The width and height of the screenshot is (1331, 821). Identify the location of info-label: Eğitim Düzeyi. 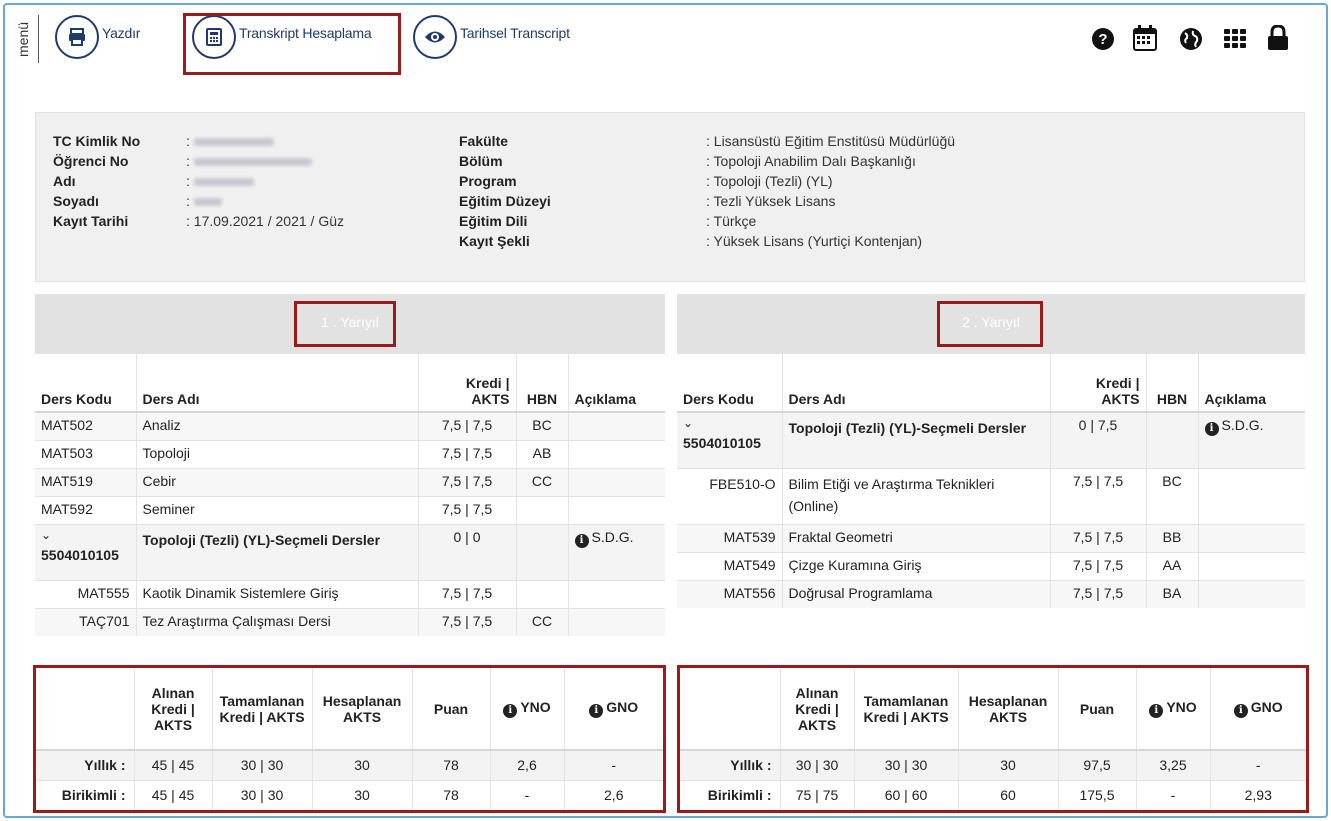
(505, 201).